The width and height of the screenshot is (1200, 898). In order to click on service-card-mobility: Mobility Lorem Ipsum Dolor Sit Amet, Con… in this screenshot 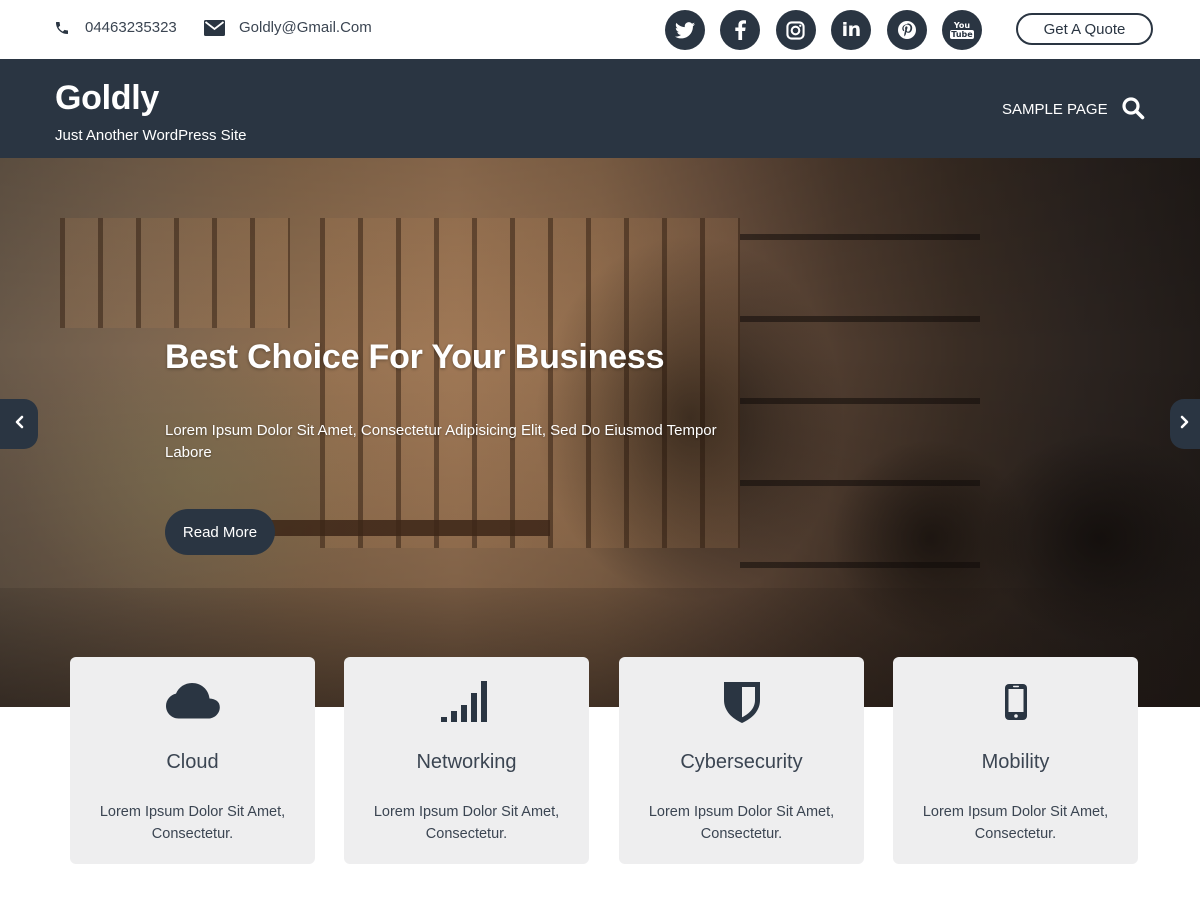, I will do `click(1015, 760)`.